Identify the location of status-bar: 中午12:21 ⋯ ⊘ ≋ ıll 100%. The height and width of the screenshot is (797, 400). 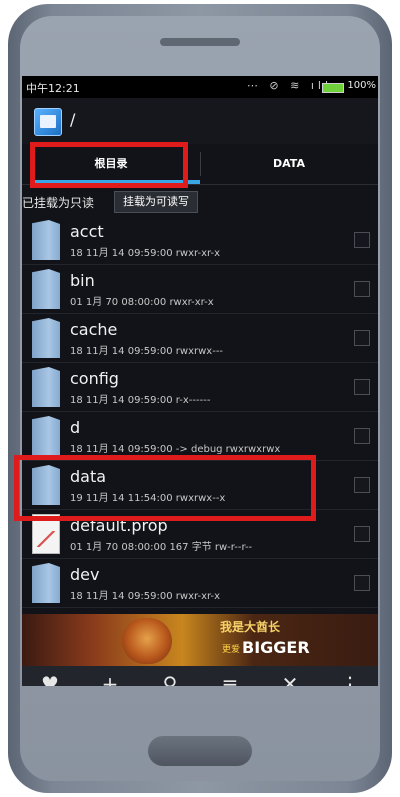
(200, 87).